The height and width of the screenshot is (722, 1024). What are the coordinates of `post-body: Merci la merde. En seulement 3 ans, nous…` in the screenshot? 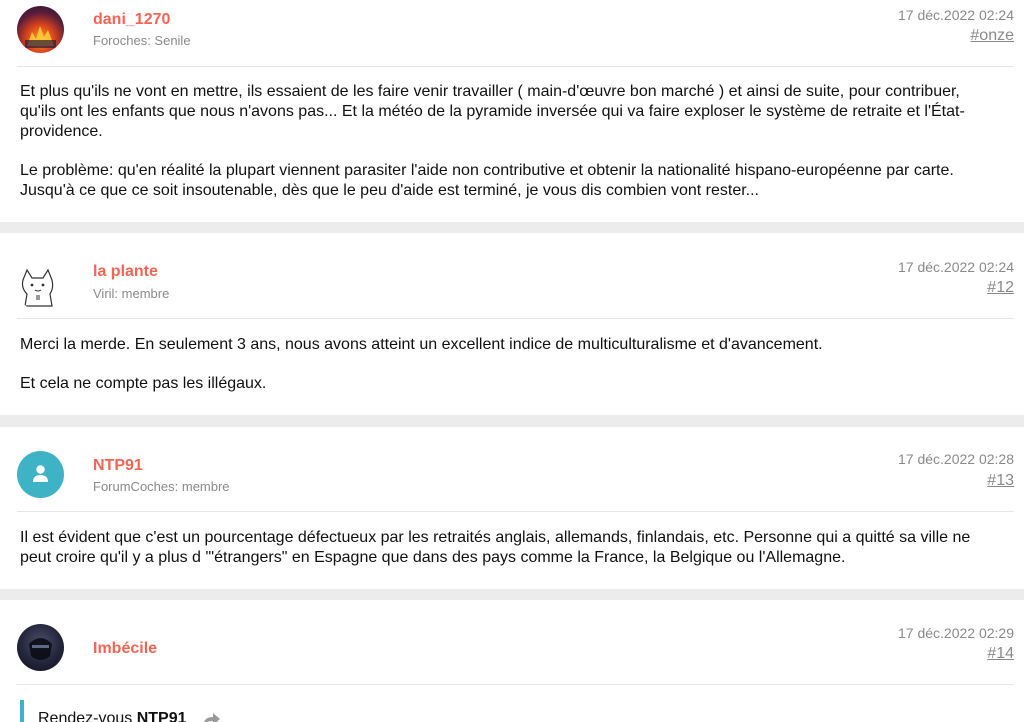 It's located at (510, 364).